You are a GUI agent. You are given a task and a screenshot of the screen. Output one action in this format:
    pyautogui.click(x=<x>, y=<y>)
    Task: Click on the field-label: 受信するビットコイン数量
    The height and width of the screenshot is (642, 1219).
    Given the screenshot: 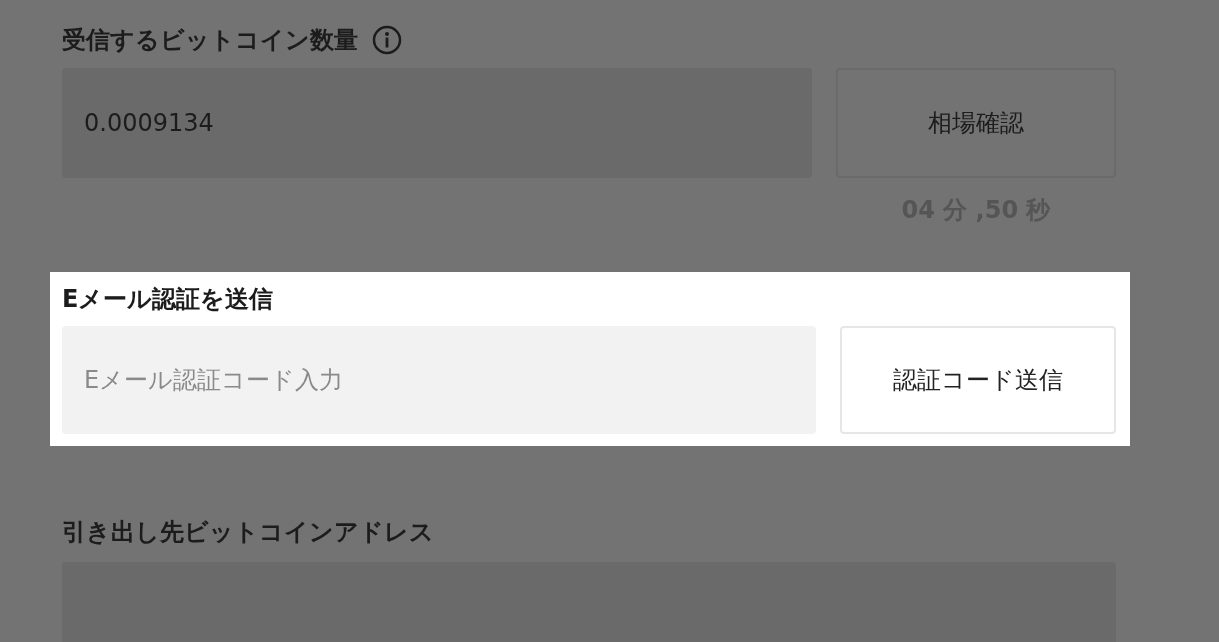 What is the action you would take?
    pyautogui.click(x=210, y=40)
    